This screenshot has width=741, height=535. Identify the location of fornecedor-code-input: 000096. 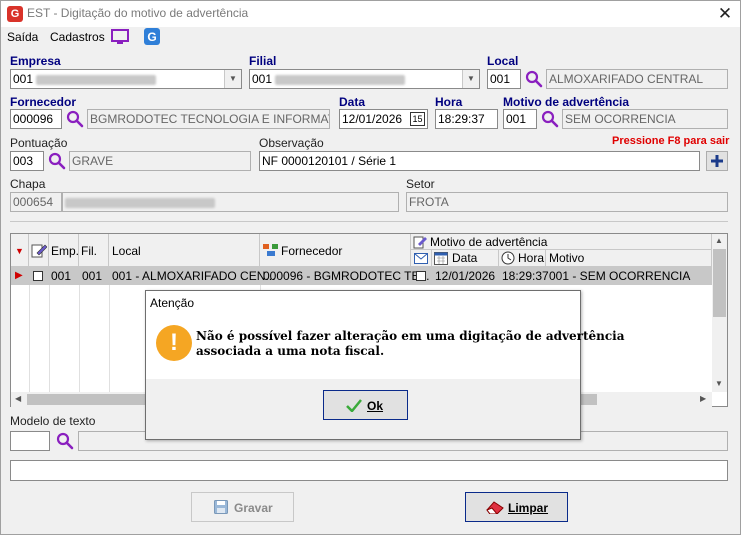
(36, 119).